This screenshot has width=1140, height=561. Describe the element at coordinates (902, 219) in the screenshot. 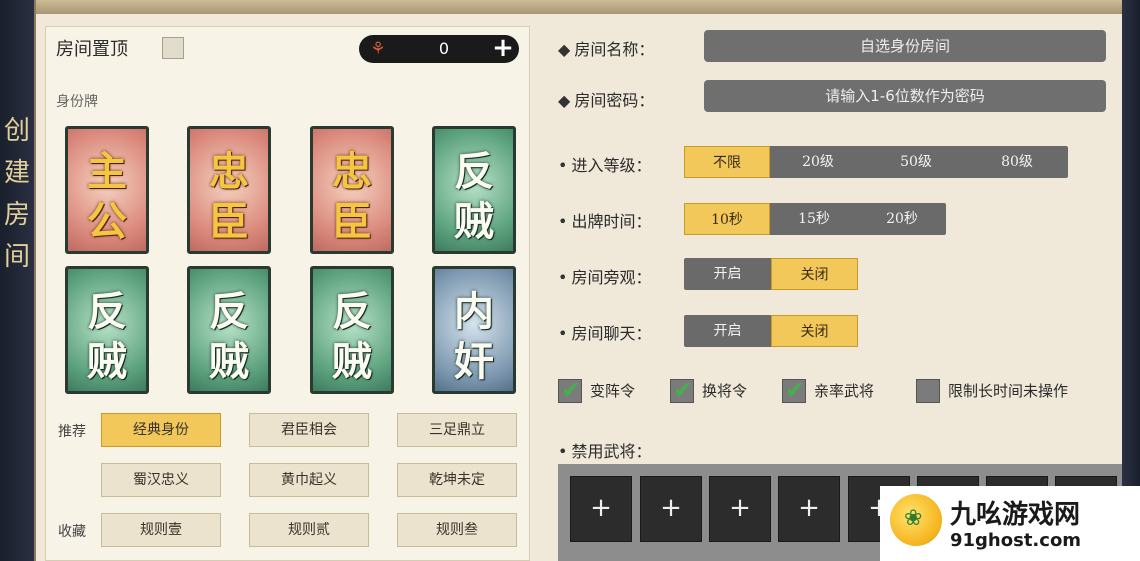

I see `time-option: 20秒` at that location.